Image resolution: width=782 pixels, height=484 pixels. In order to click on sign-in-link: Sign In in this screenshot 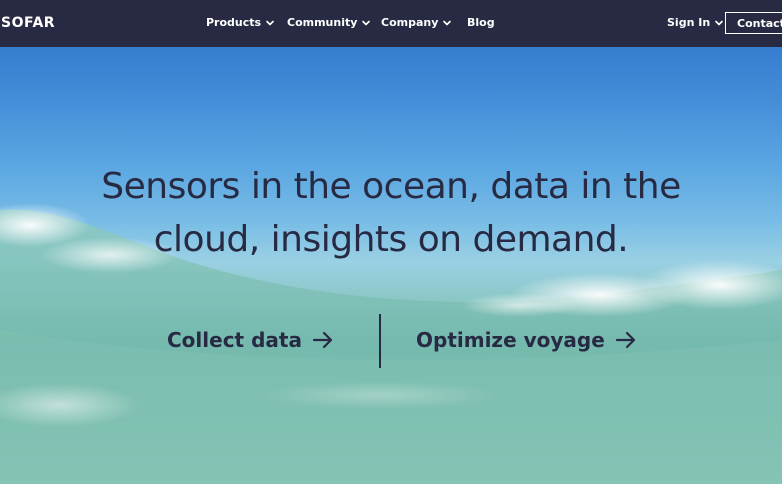, I will do `click(695, 22)`.